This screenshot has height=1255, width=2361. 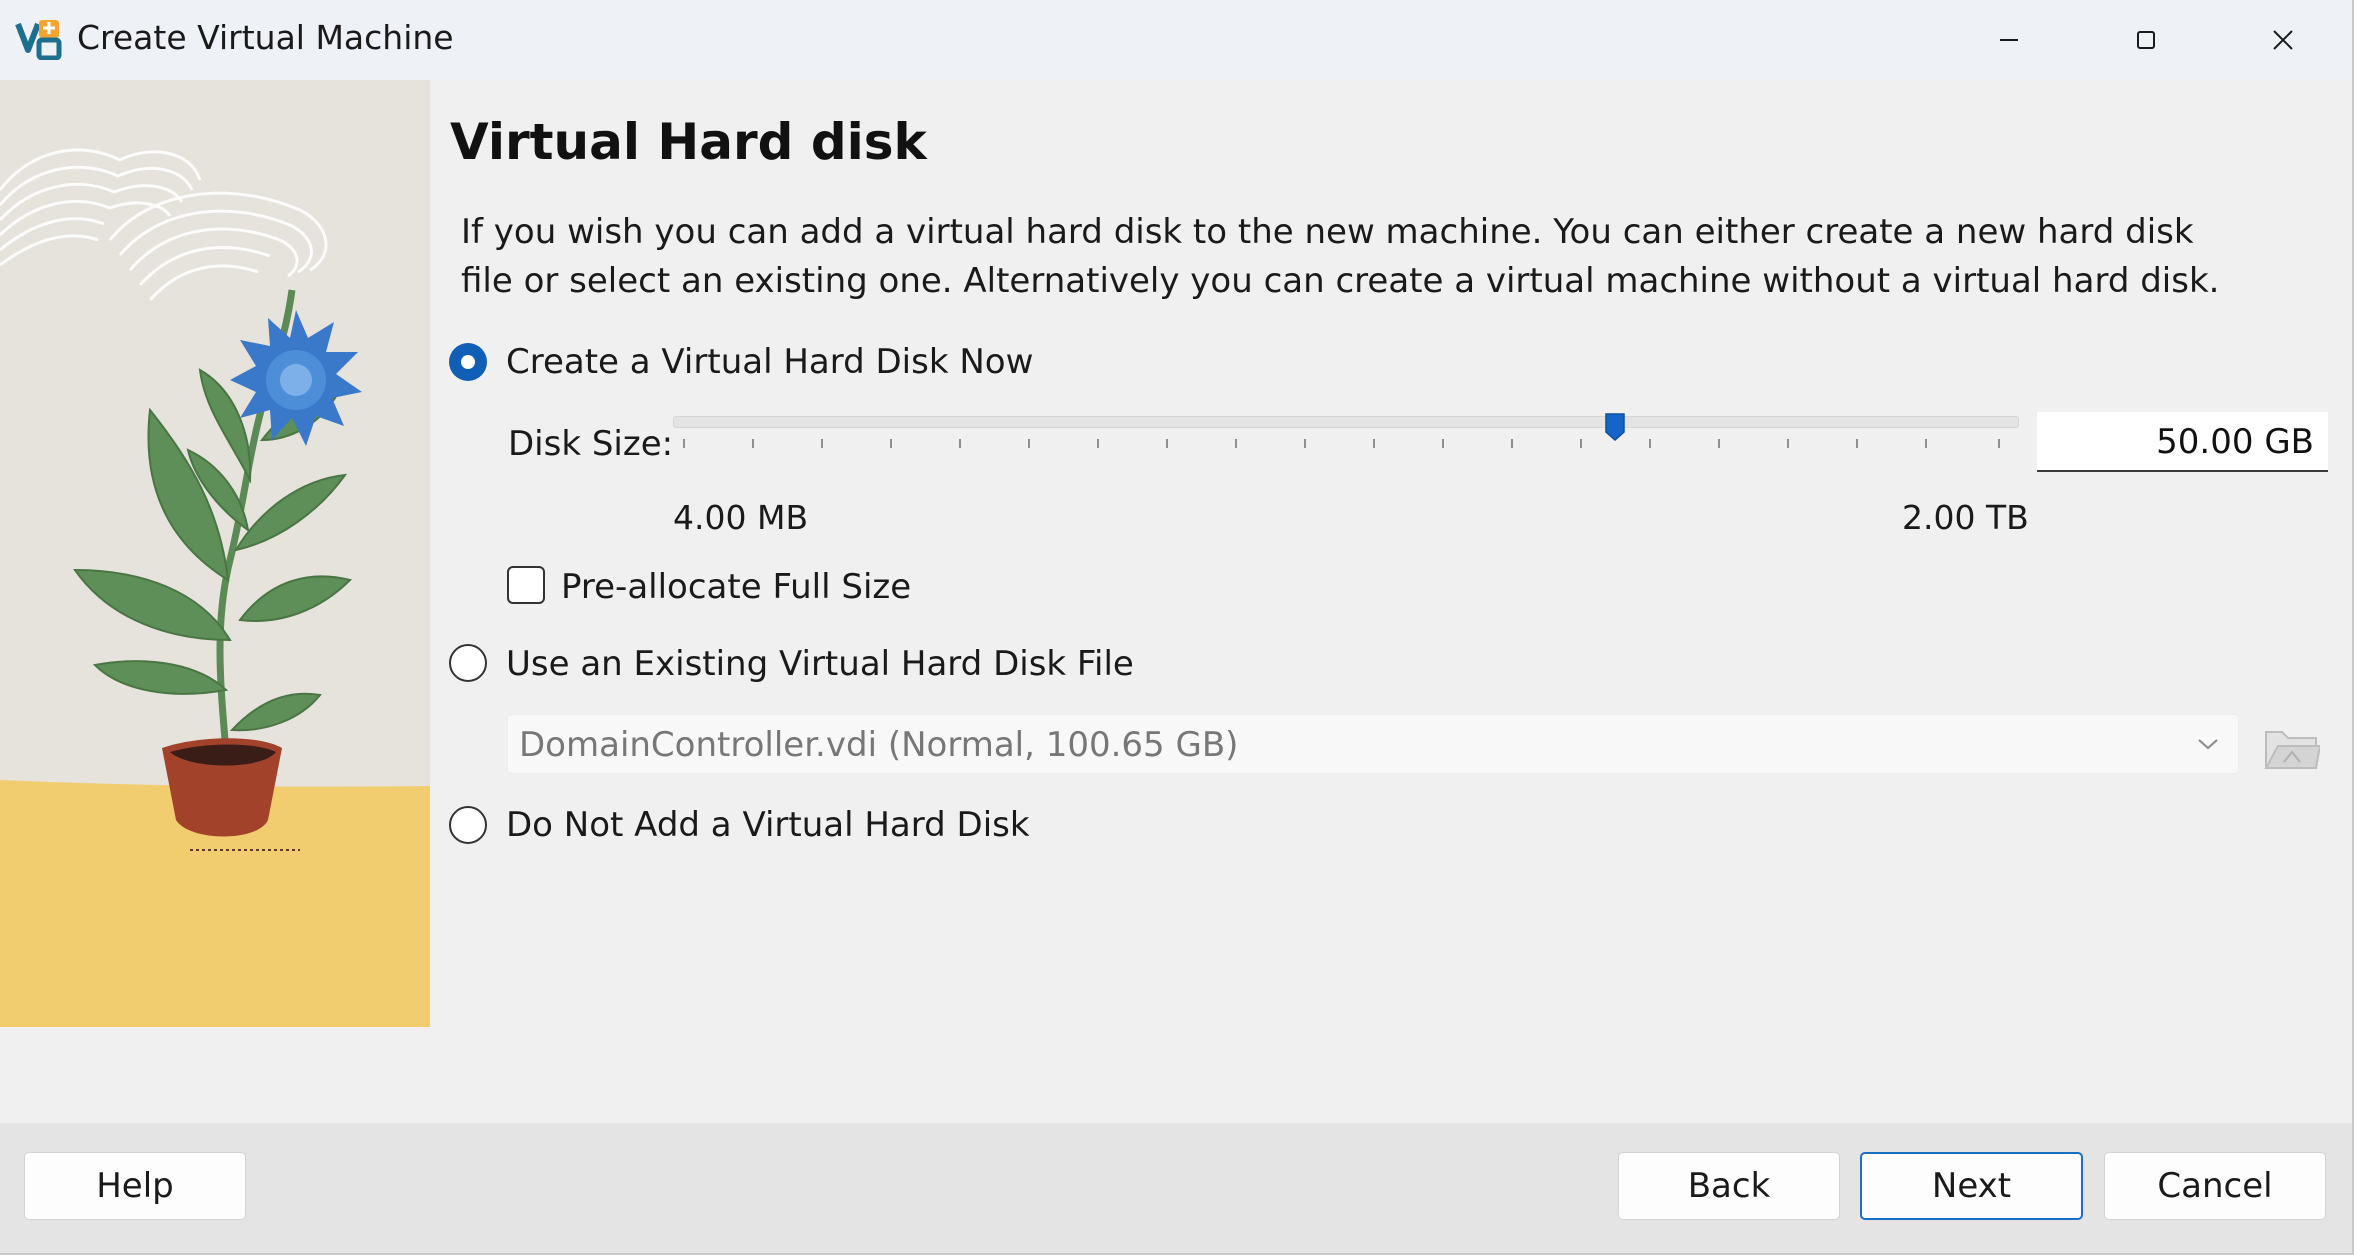 What do you see at coordinates (688, 142) in the screenshot?
I see `page-heading: Virtual Hard disk` at bounding box center [688, 142].